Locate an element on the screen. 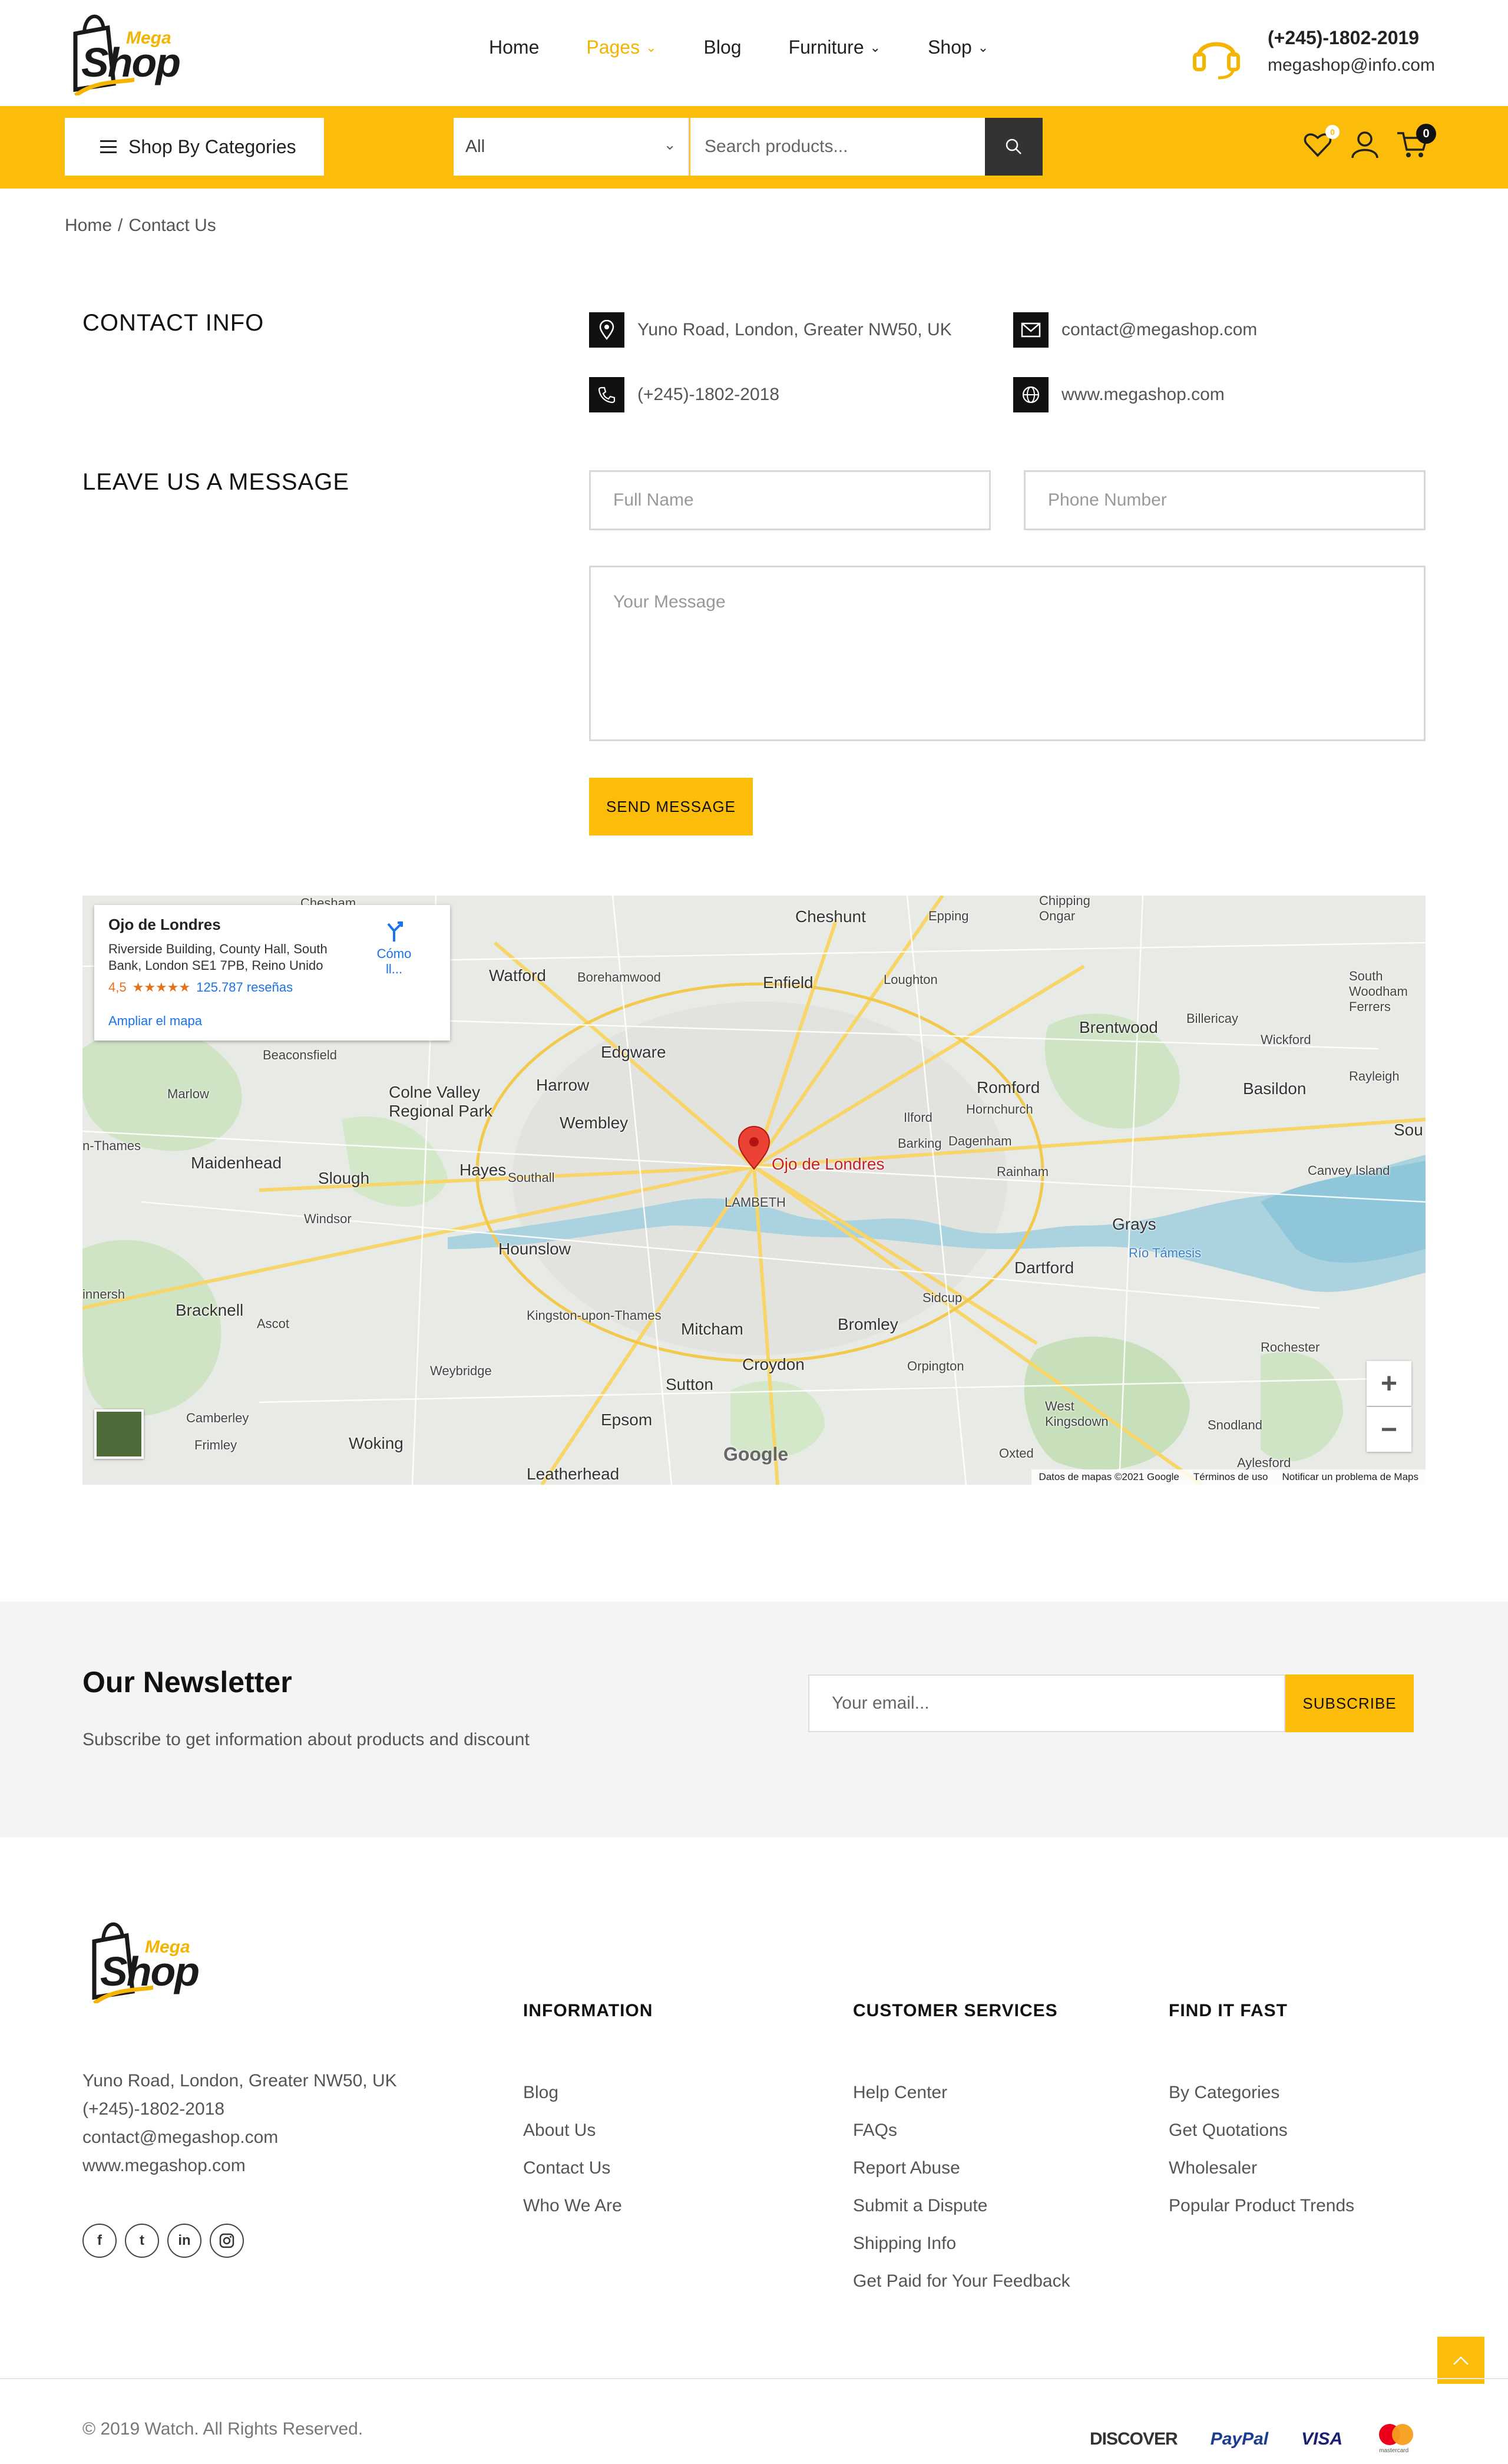 The image size is (1508, 2464). instagram-icon is located at coordinates (227, 2241).